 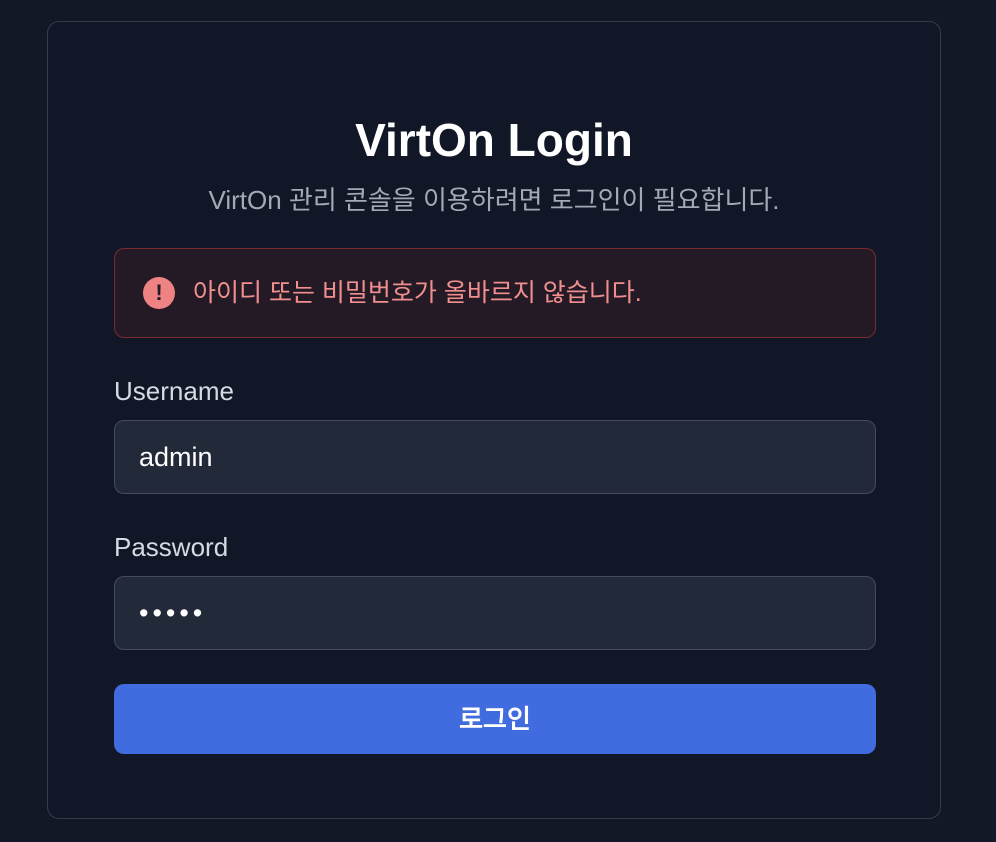 What do you see at coordinates (159, 293) in the screenshot?
I see `alert-circle-icon: !` at bounding box center [159, 293].